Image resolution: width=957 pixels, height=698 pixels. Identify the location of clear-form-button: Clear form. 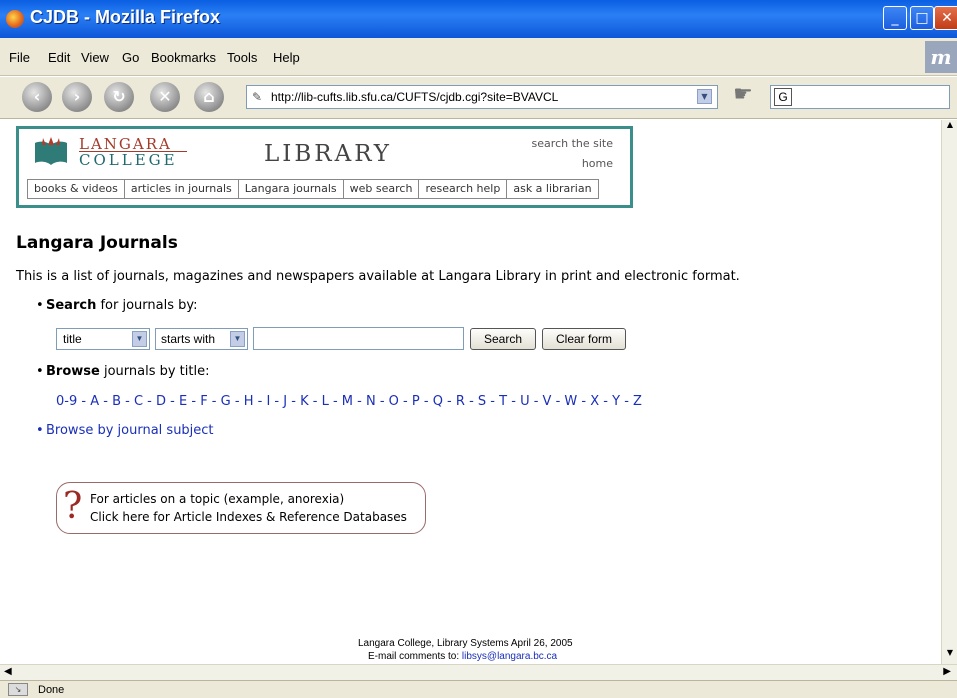
(584, 339).